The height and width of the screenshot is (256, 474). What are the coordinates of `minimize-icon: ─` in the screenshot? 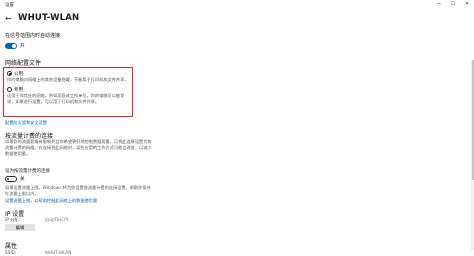 It's located at (439, 4).